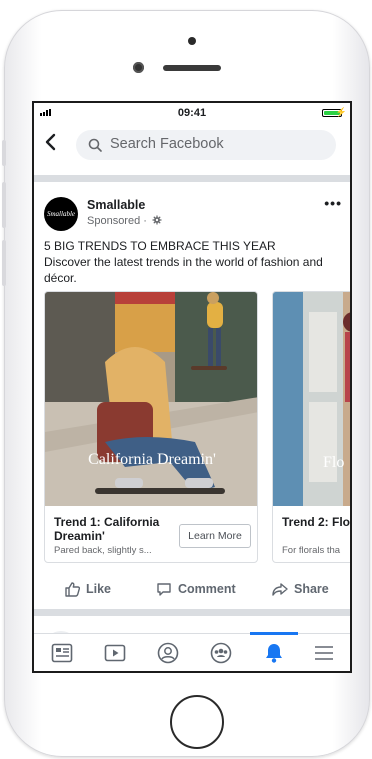 Image resolution: width=372 pixels, height=759 pixels. I want to click on tab-profile, so click(168, 652).